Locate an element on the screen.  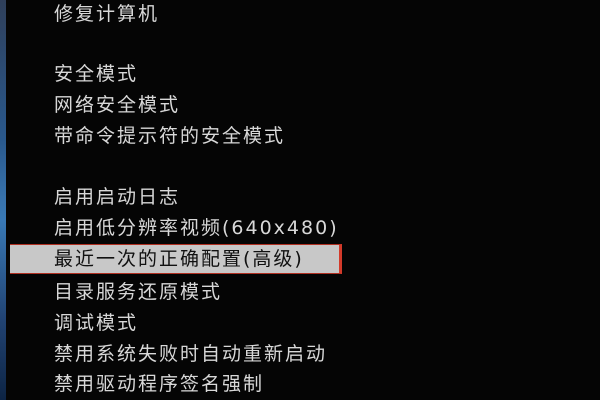
menu-item-enable-boot-logging: 启用启动日志 is located at coordinates (117, 197).